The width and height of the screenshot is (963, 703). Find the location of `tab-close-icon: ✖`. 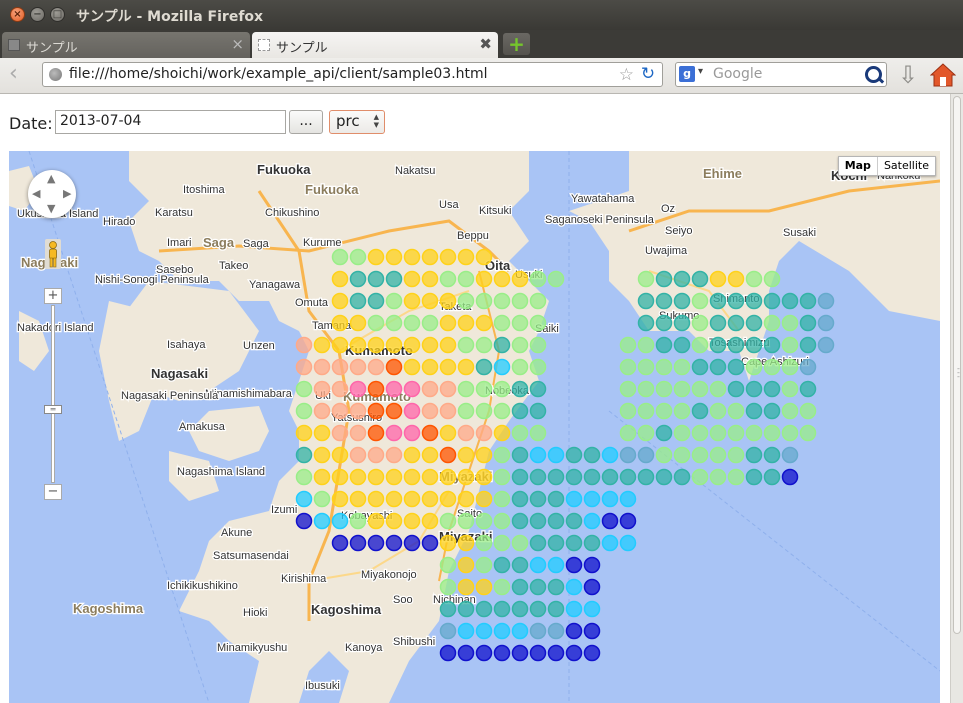

tab-close-icon: ✖ is located at coordinates (485, 44).